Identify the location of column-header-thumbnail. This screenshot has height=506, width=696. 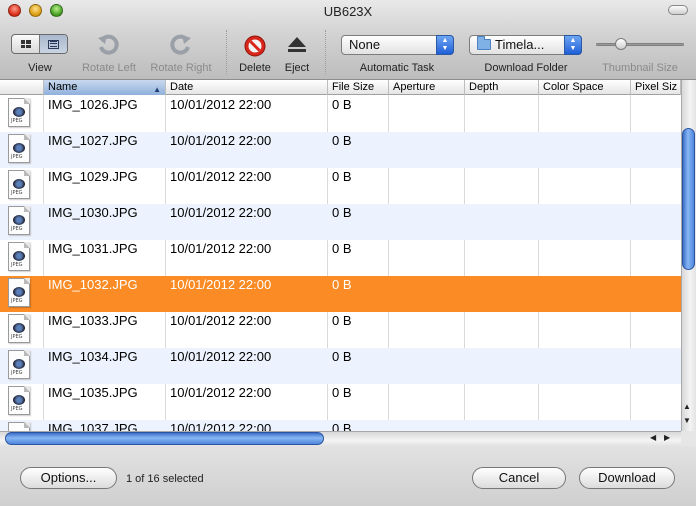
(22, 87).